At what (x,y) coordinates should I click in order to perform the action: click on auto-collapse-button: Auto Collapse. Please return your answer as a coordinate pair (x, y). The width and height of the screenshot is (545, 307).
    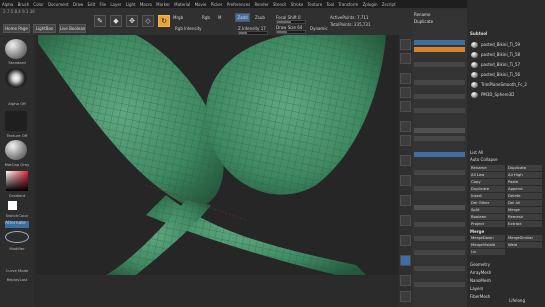
    Looking at the image, I should click on (484, 159).